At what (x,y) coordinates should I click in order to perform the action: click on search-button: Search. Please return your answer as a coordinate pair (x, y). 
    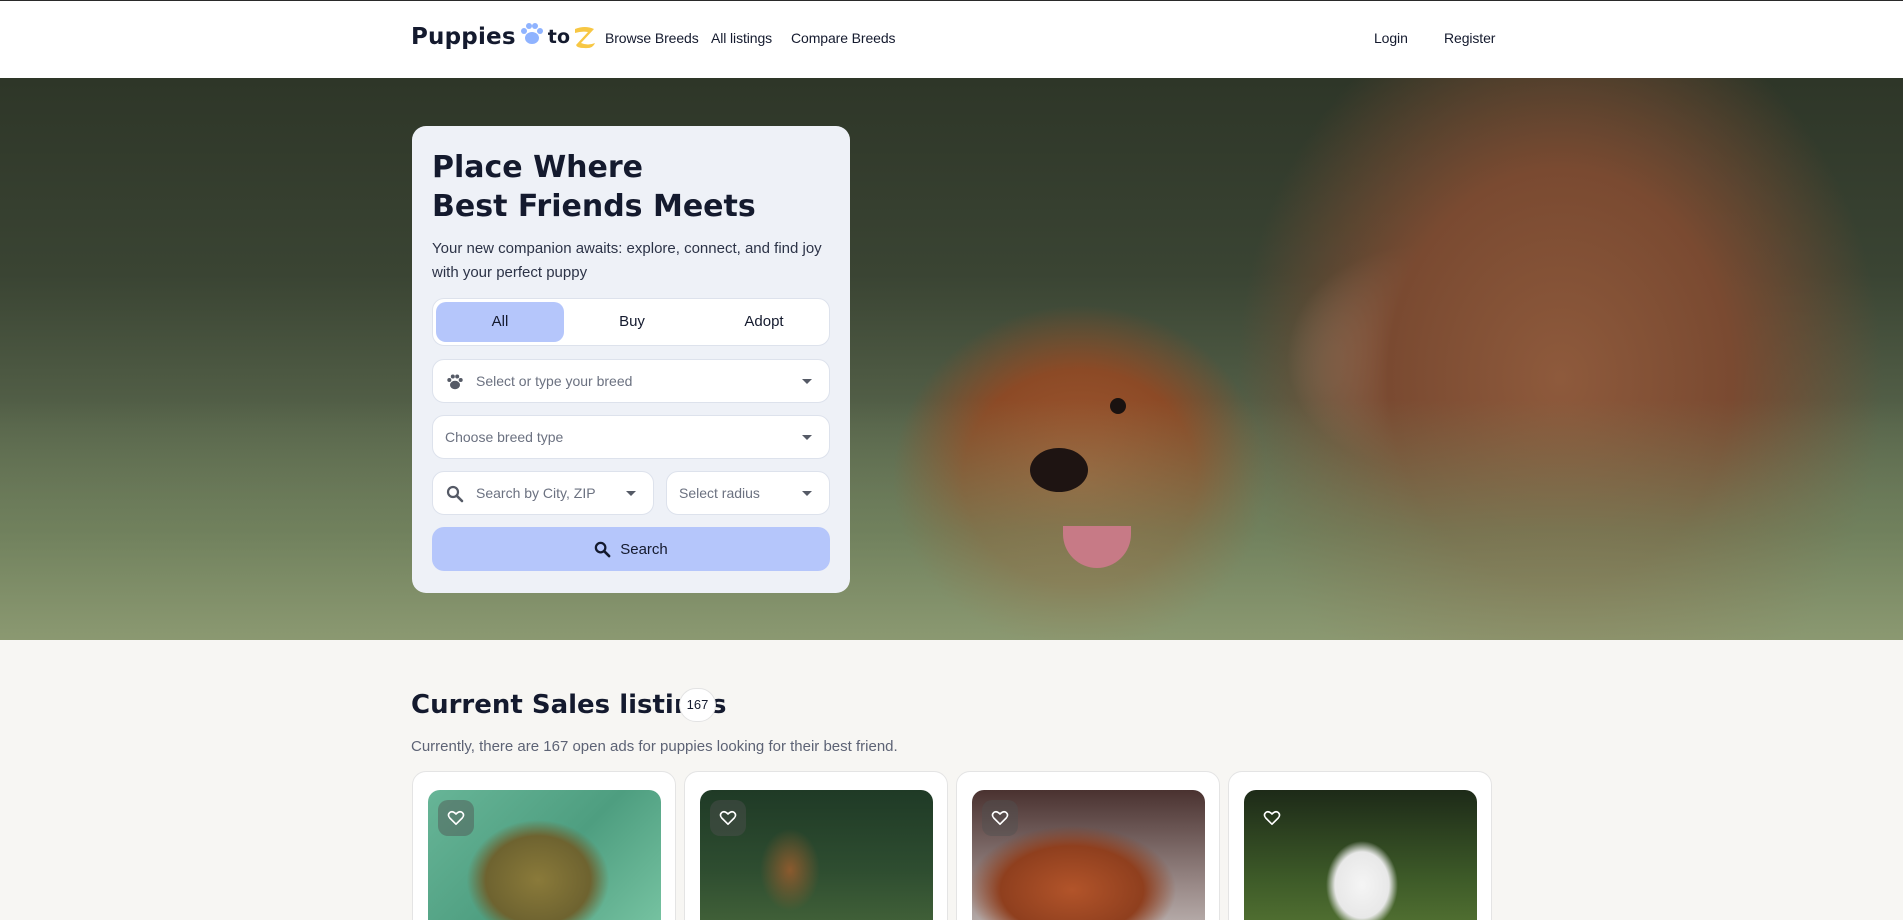
    Looking at the image, I should click on (631, 549).